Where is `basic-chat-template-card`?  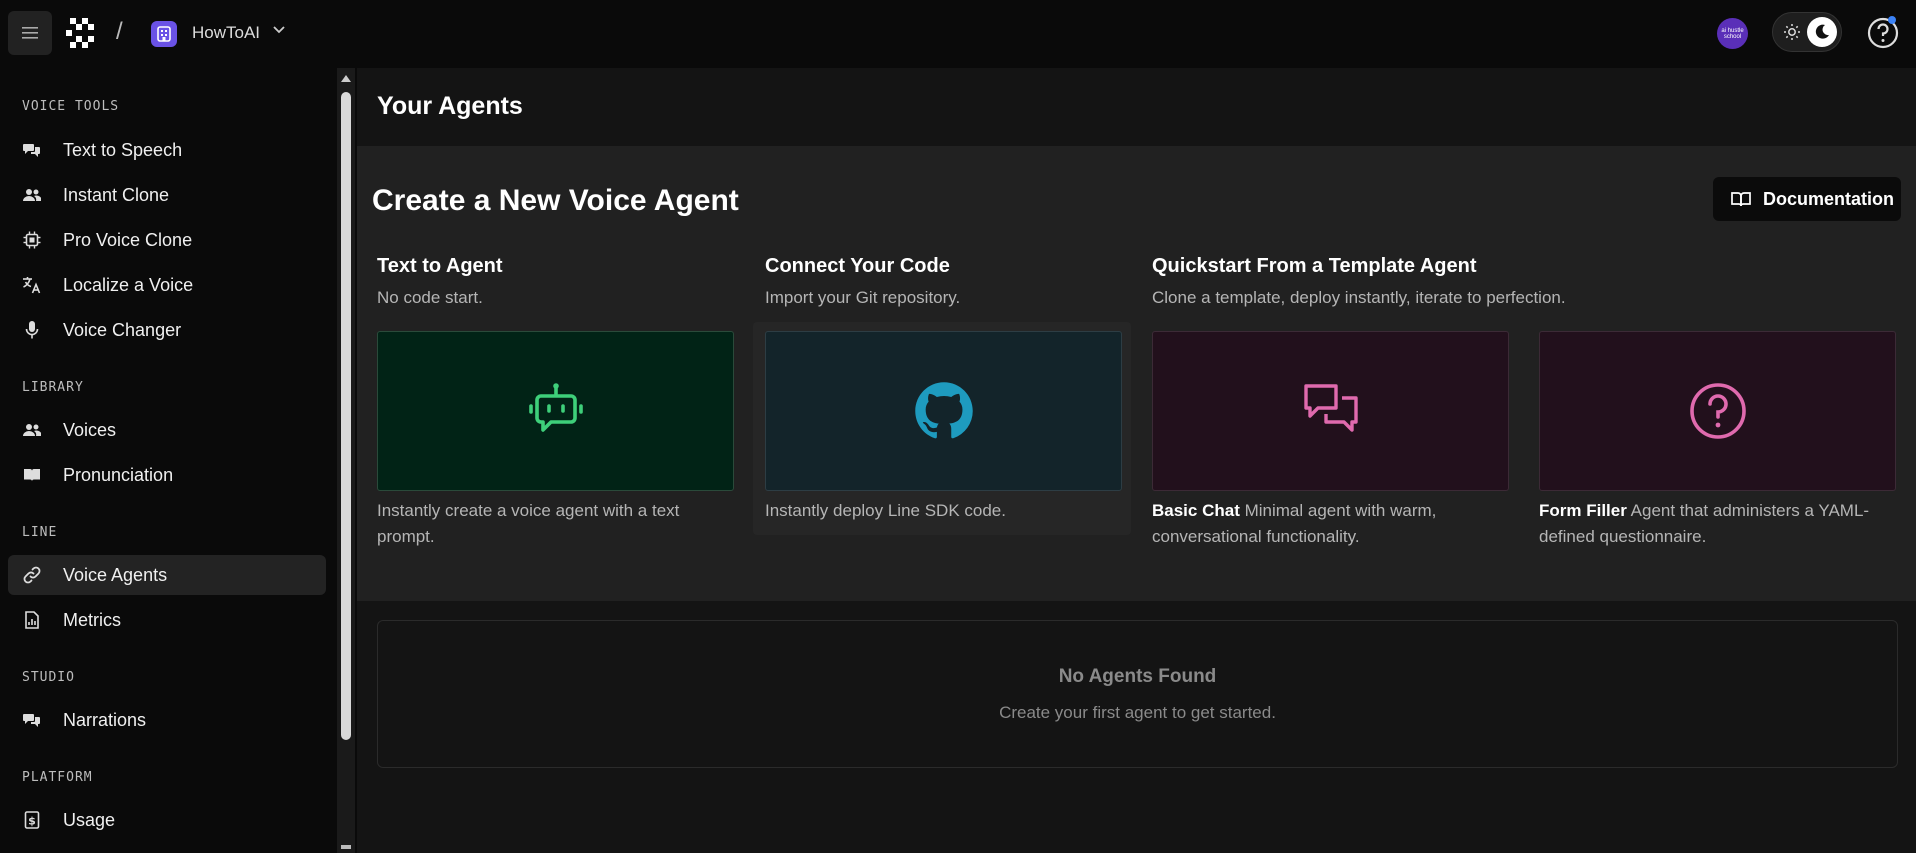 basic-chat-template-card is located at coordinates (1330, 411).